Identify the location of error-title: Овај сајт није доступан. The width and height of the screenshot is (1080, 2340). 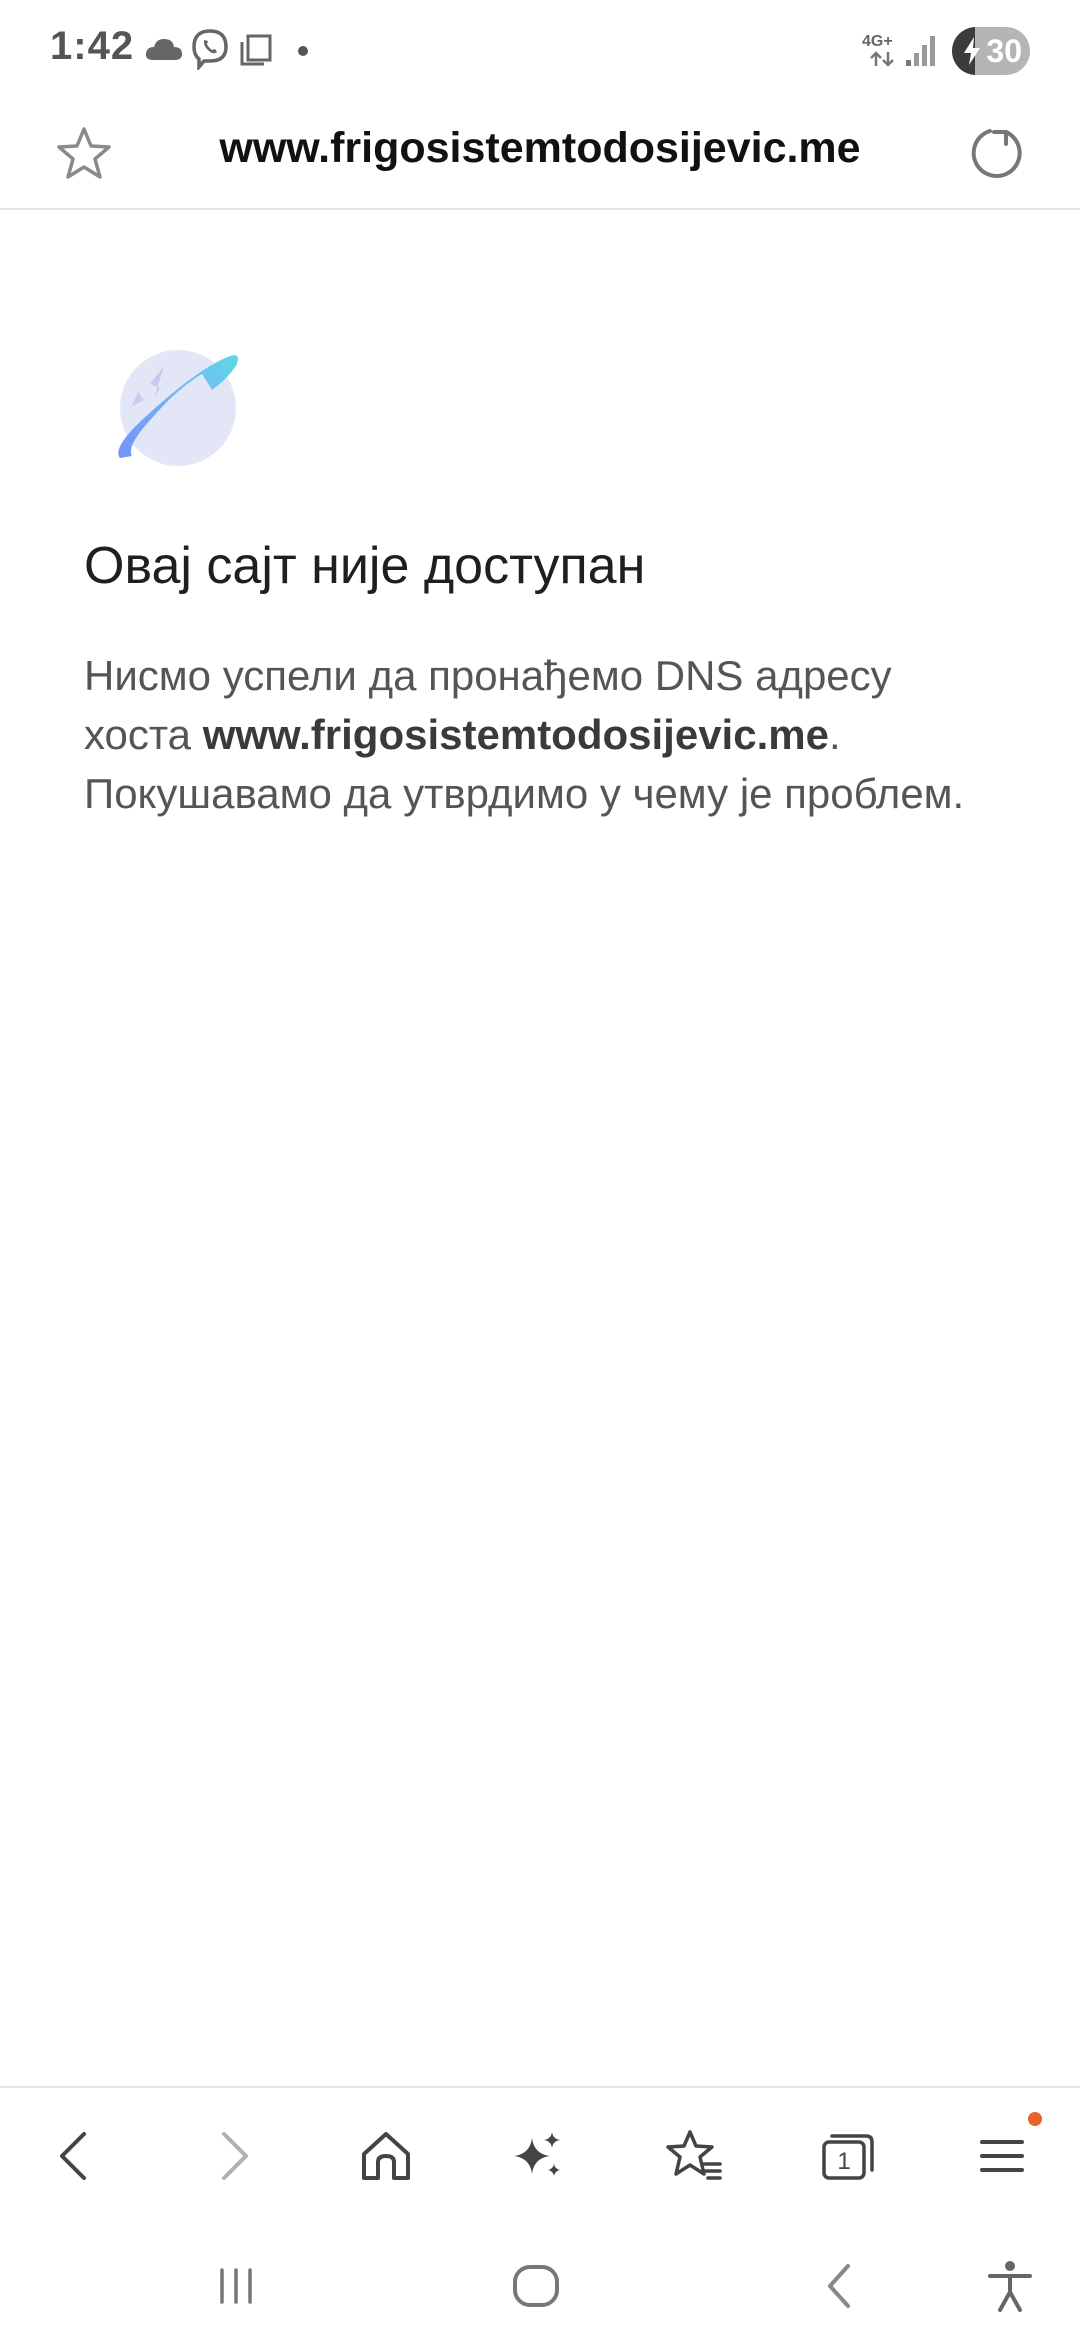
(365, 566).